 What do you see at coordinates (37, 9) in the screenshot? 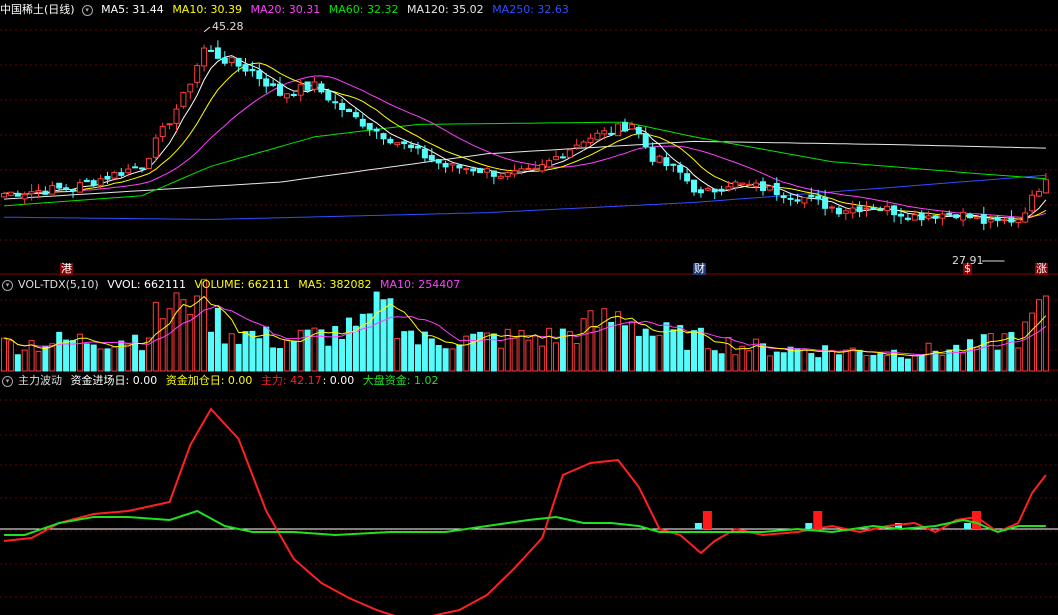
I see `stock-title: 中国稀土(日线)` at bounding box center [37, 9].